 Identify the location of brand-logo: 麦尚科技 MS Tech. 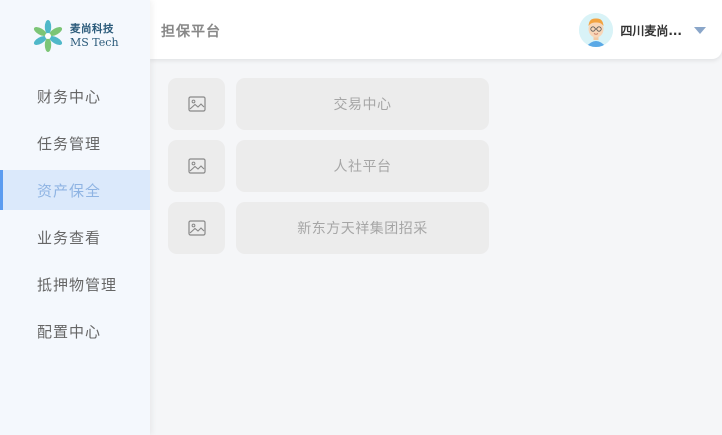
(80, 36).